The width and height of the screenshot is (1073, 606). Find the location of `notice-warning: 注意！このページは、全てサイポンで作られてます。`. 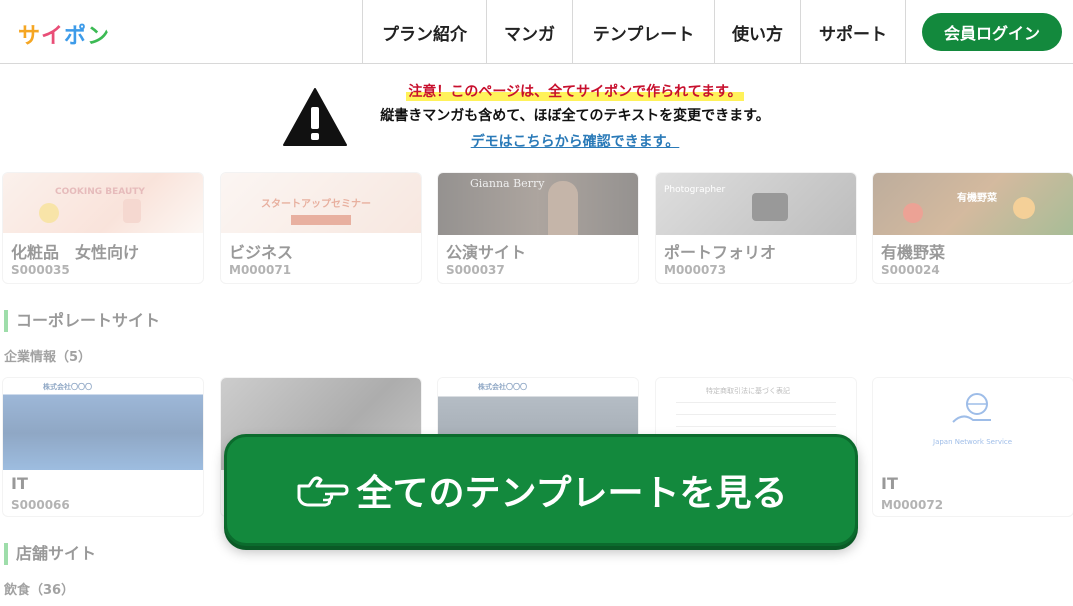

notice-warning: 注意！このページは、全てサイポンで作られてます。 is located at coordinates (575, 91).